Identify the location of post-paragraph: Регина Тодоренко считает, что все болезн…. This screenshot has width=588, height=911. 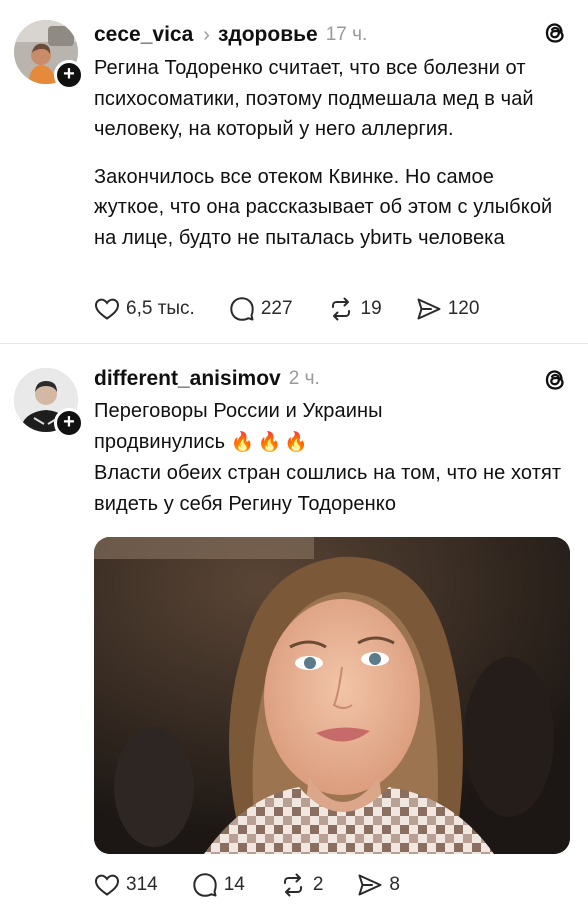
(314, 98).